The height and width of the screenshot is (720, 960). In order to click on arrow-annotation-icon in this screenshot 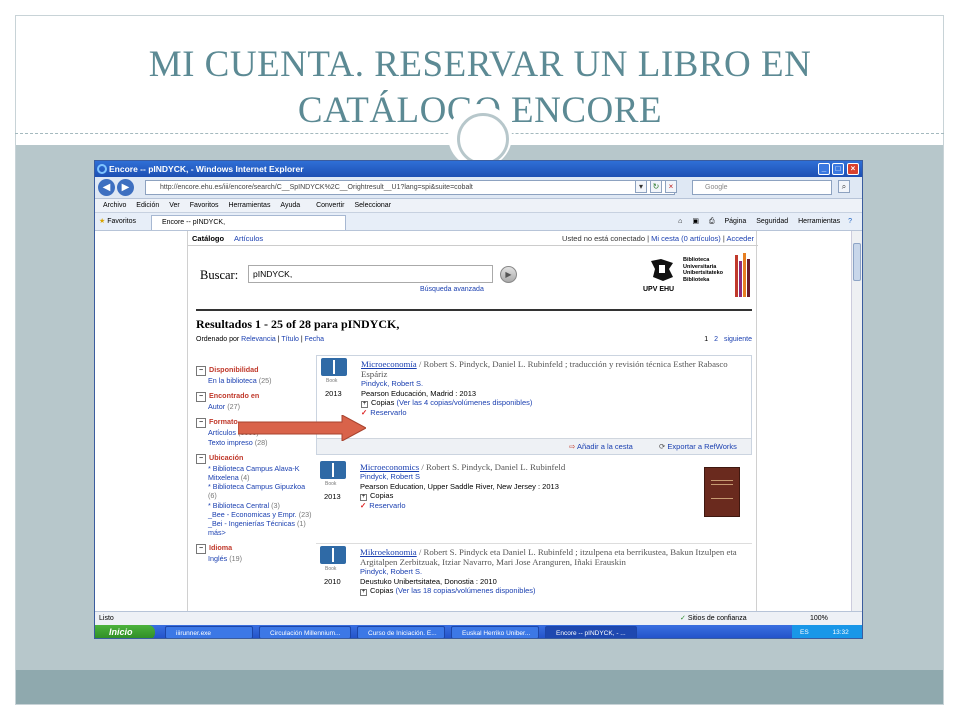, I will do `click(302, 428)`.